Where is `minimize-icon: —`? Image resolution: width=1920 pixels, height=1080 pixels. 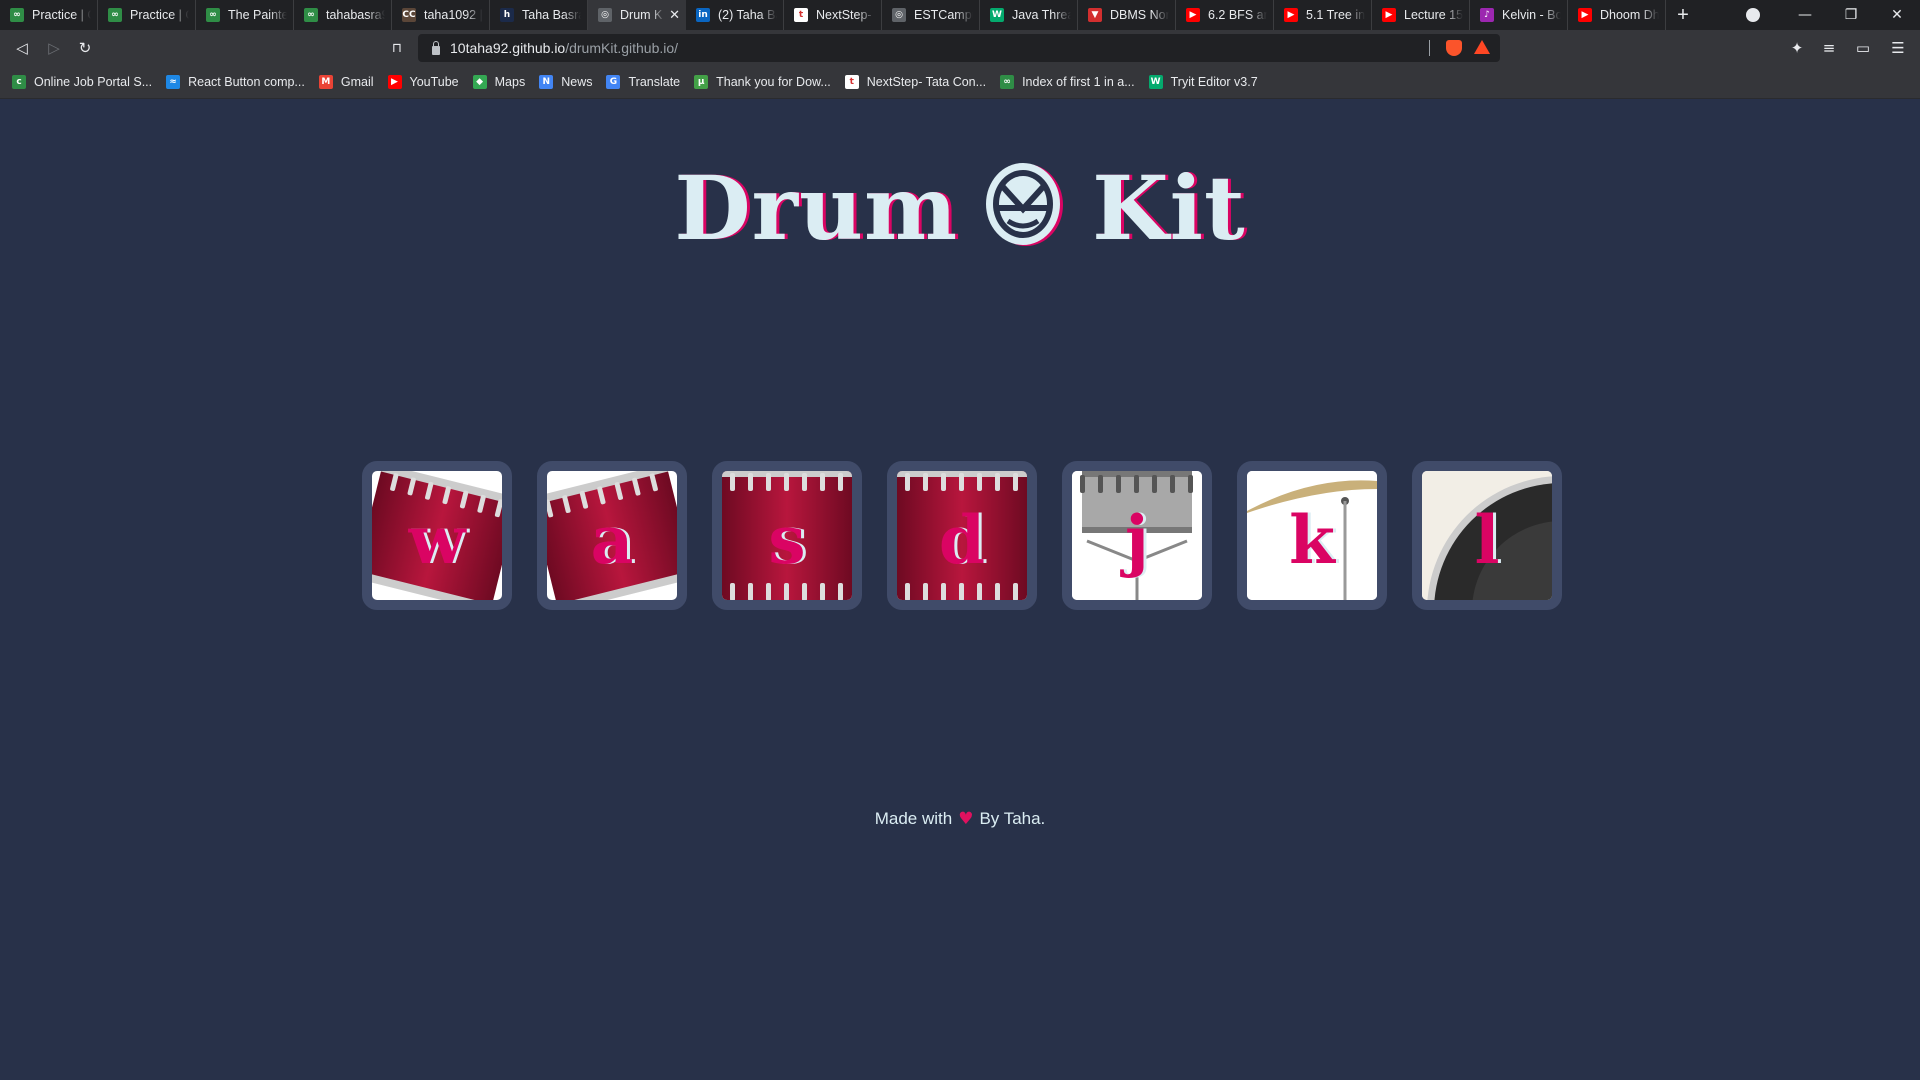 minimize-icon: — is located at coordinates (1805, 15).